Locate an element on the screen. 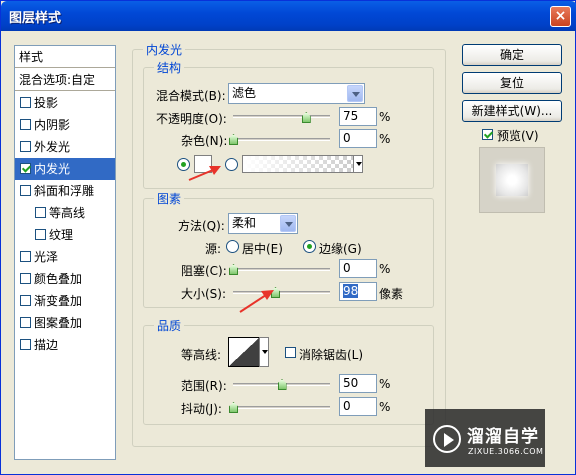 The height and width of the screenshot is (475, 576). preview-swatch is located at coordinates (512, 180).